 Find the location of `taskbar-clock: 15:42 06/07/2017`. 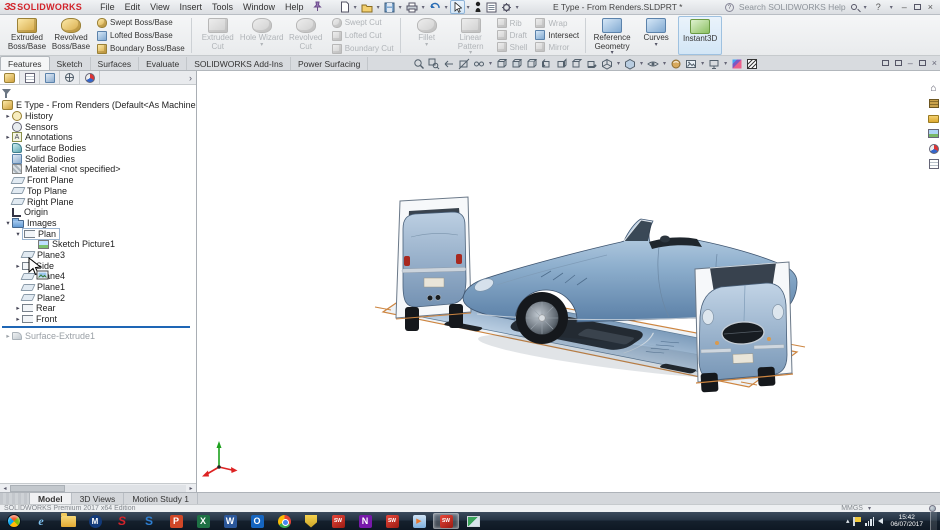

taskbar-clock: 15:42 06/07/2017 is located at coordinates (906, 521).